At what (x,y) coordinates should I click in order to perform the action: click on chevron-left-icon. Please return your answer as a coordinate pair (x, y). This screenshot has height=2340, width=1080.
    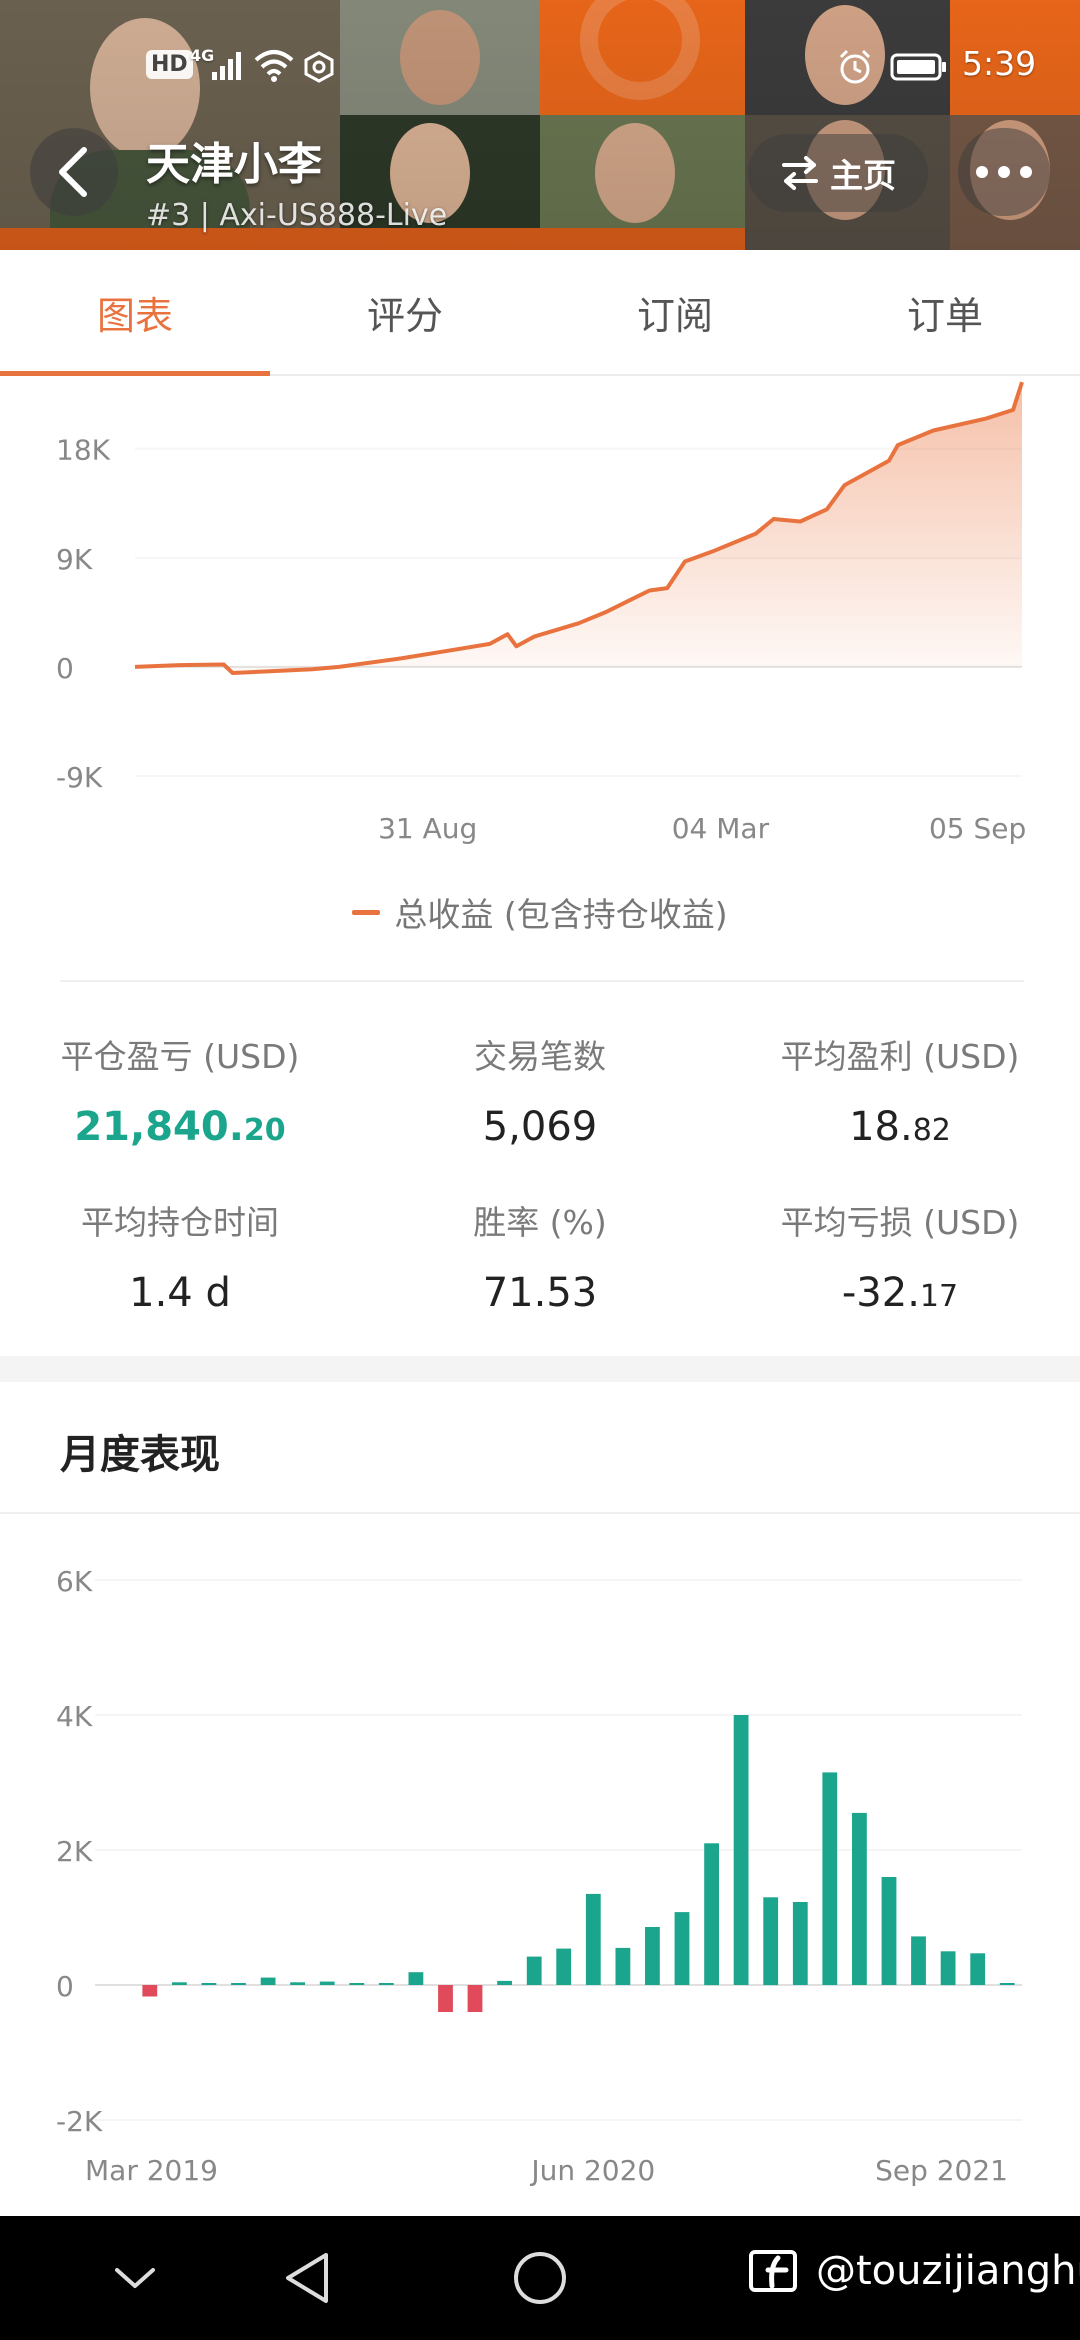
    Looking at the image, I should click on (73, 172).